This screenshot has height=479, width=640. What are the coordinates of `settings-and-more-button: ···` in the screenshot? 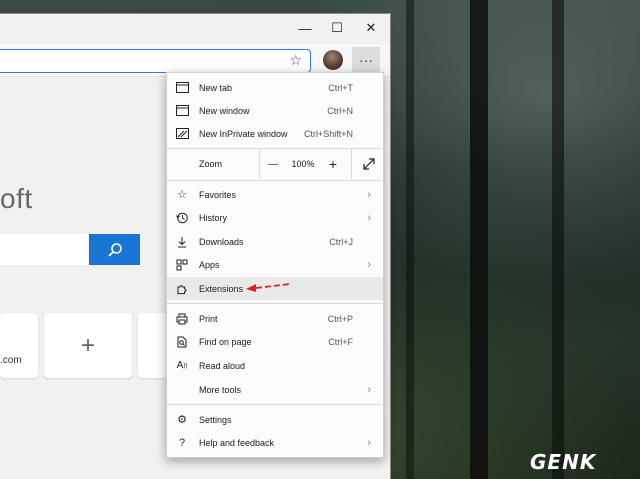 It's located at (366, 60).